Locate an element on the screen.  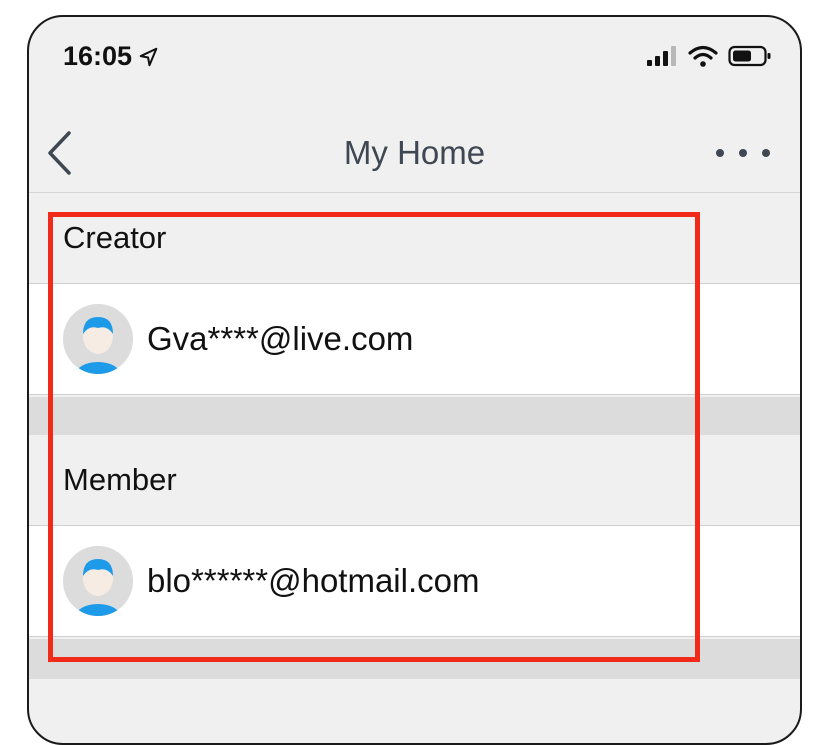
status-icons is located at coordinates (709, 56).